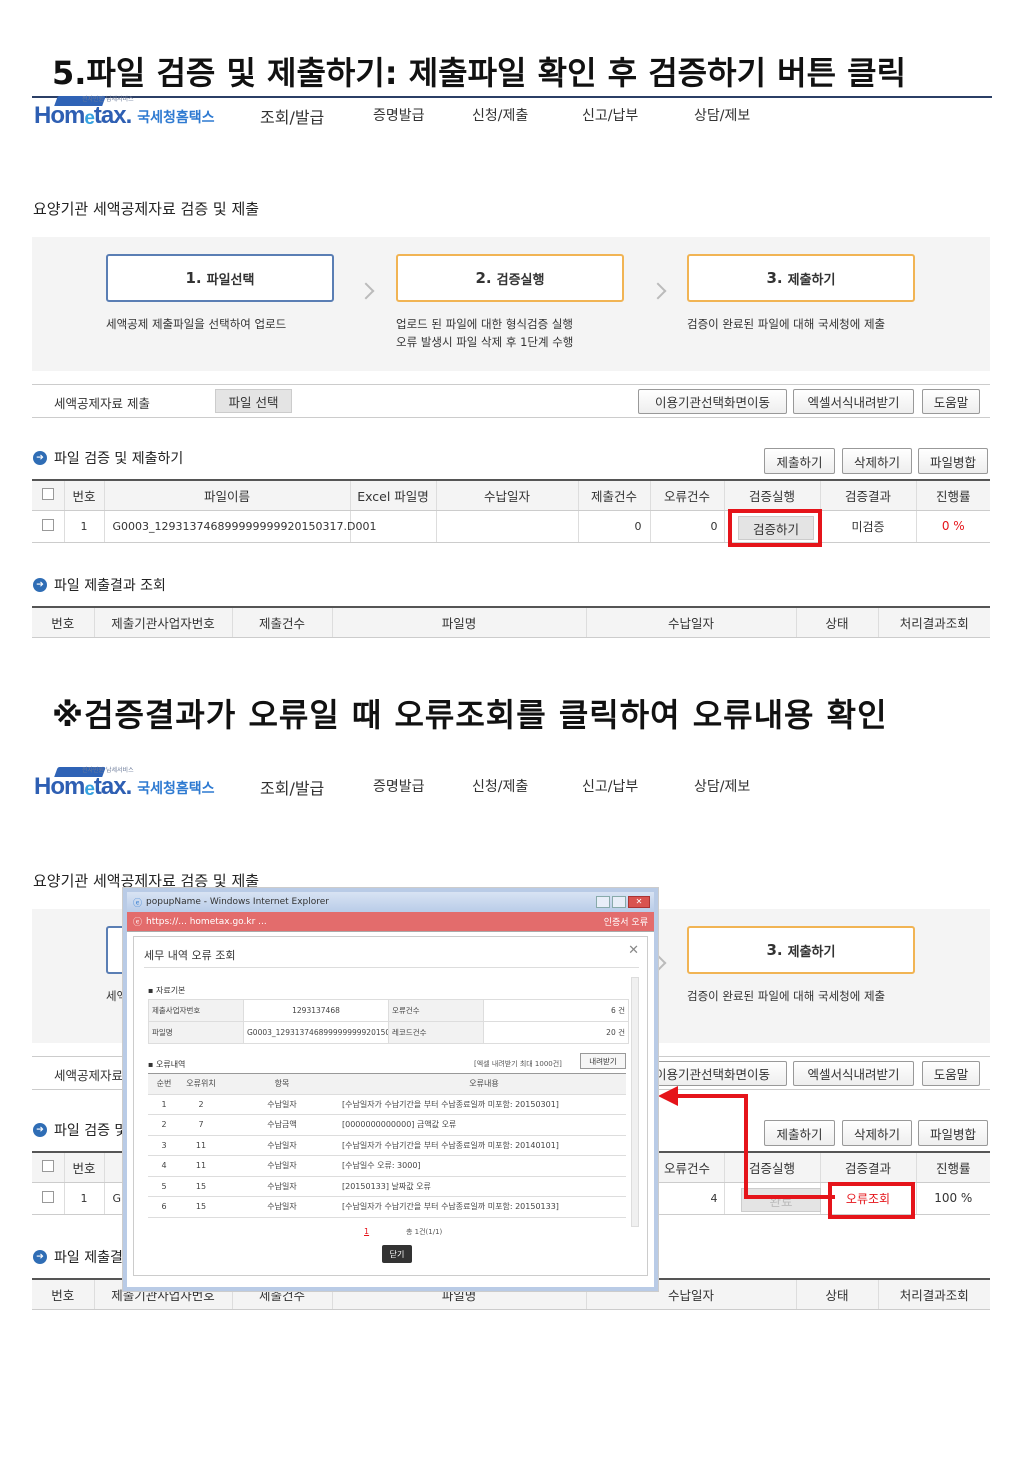 The height and width of the screenshot is (1474, 1020). What do you see at coordinates (775, 528) in the screenshot?
I see `highlight-verify-button` at bounding box center [775, 528].